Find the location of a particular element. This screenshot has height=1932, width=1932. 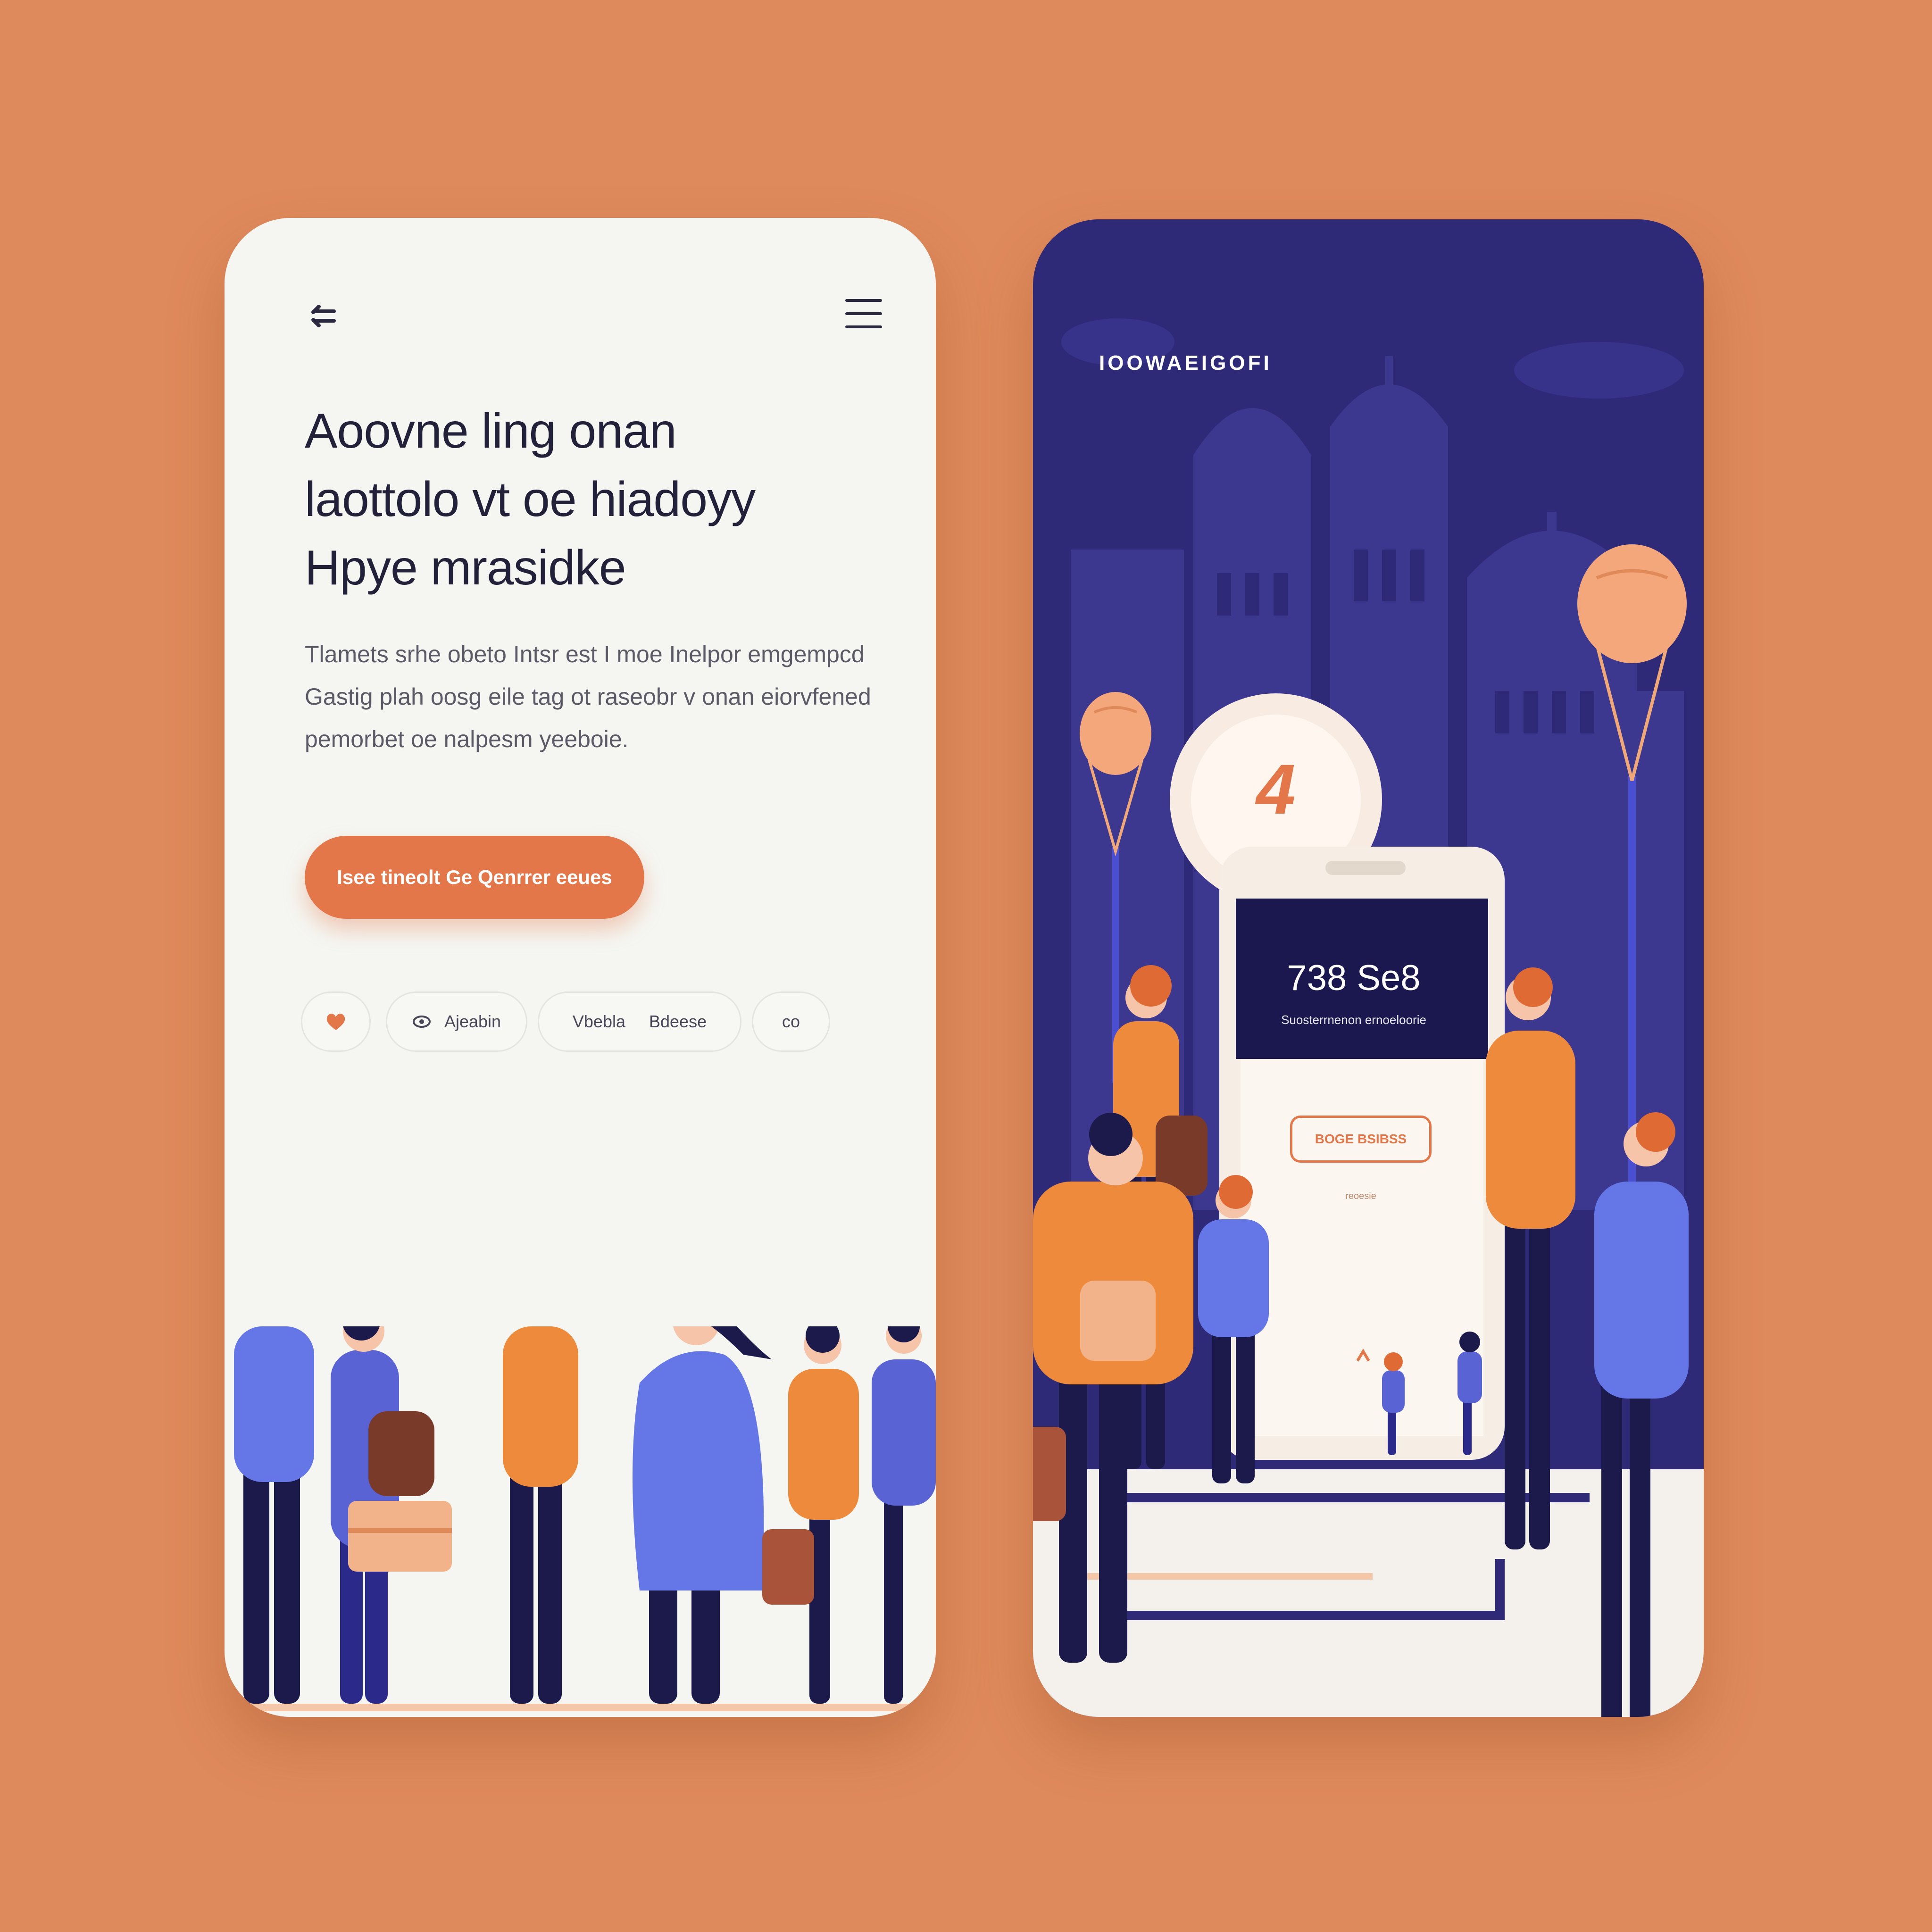

chip-label: Vbebla Bdeese is located at coordinates (639, 1021).